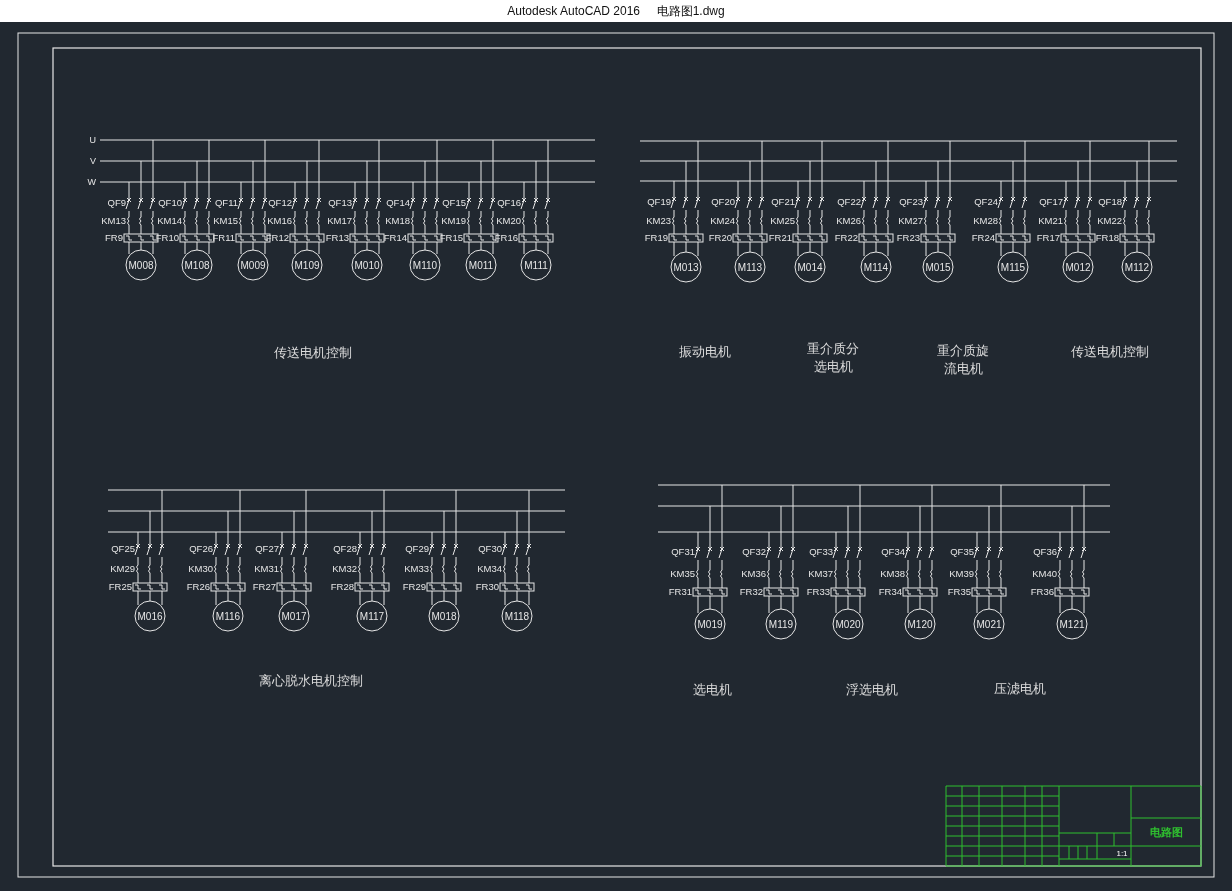 This screenshot has width=1232, height=891. What do you see at coordinates (683, 551) in the screenshot?
I see `breaker-label: QF31` at bounding box center [683, 551].